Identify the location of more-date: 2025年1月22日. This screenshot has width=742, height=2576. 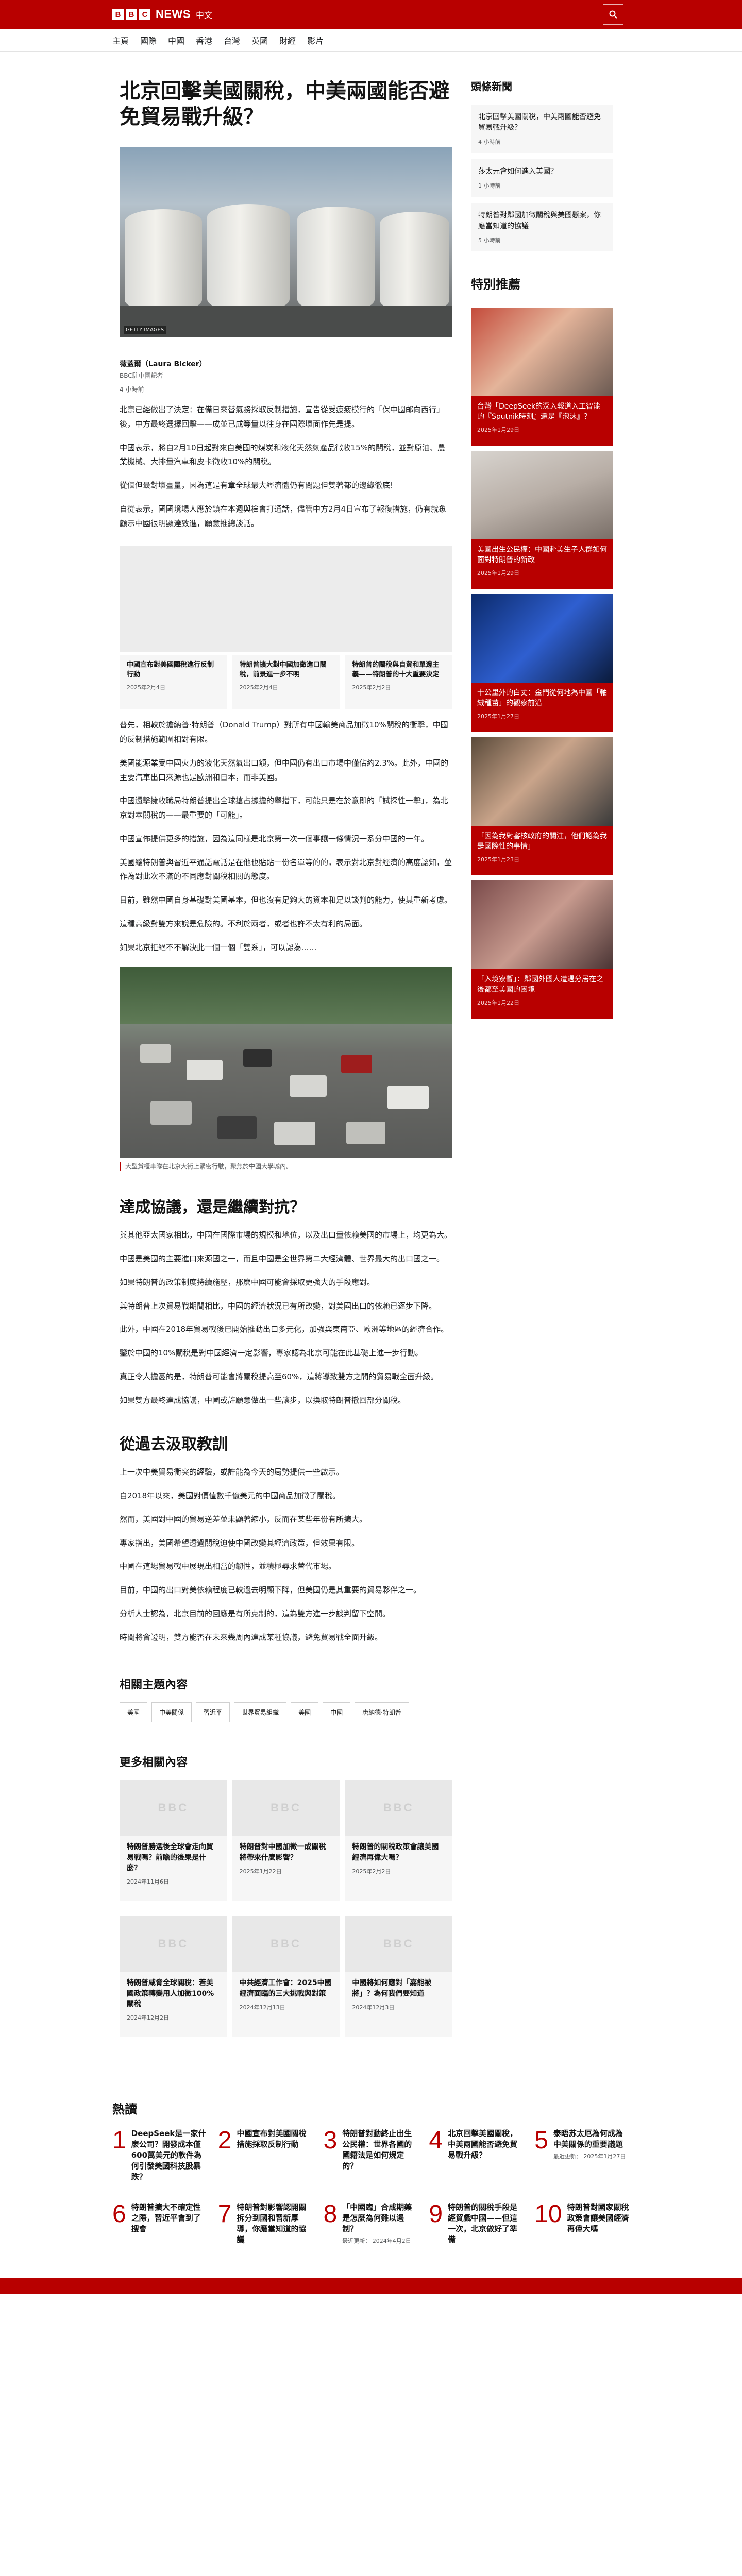
(260, 1871).